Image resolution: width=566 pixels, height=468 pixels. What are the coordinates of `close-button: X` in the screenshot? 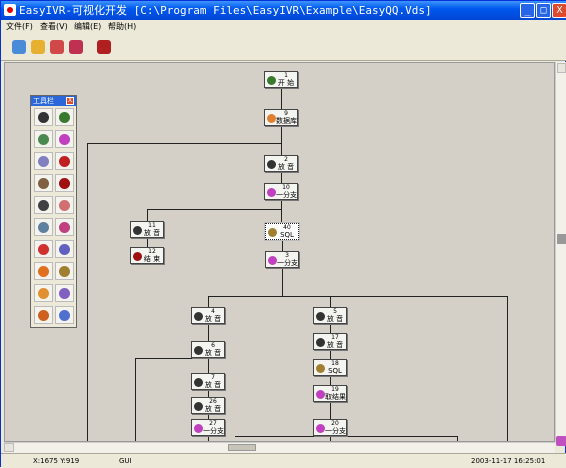 It's located at (559, 10).